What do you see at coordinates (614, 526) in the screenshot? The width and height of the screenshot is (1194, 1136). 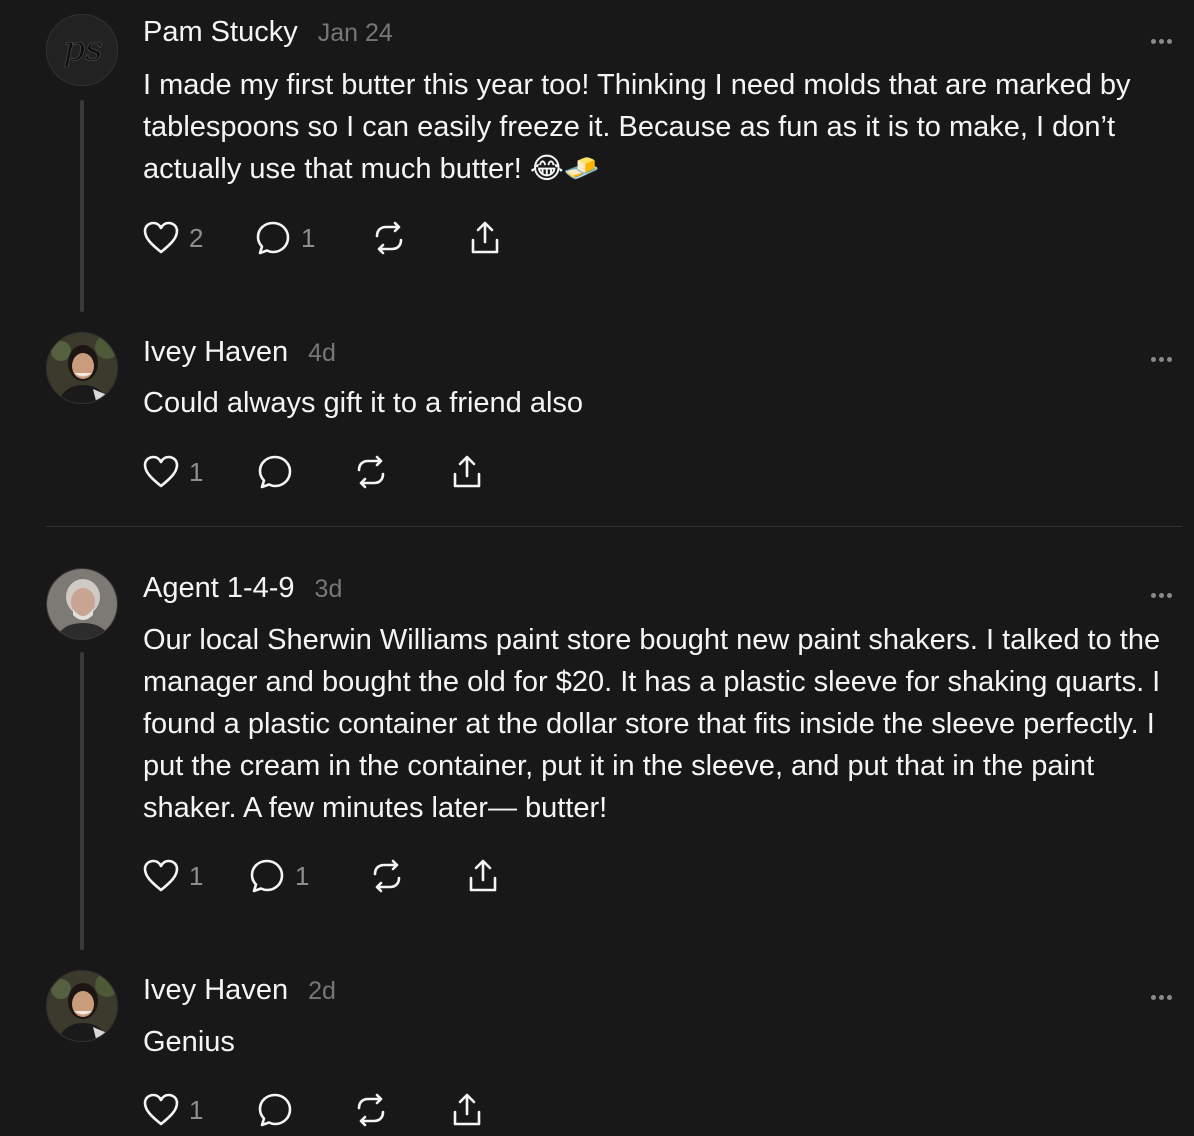 I see `thread-divider` at bounding box center [614, 526].